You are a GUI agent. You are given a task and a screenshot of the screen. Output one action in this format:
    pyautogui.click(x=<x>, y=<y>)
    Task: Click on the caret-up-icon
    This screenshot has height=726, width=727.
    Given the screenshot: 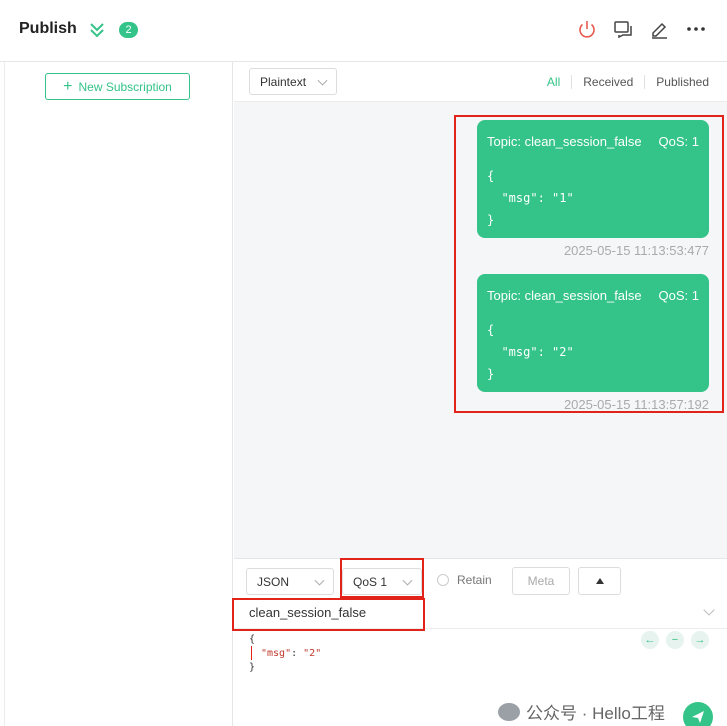 What is the action you would take?
    pyautogui.click(x=599, y=581)
    